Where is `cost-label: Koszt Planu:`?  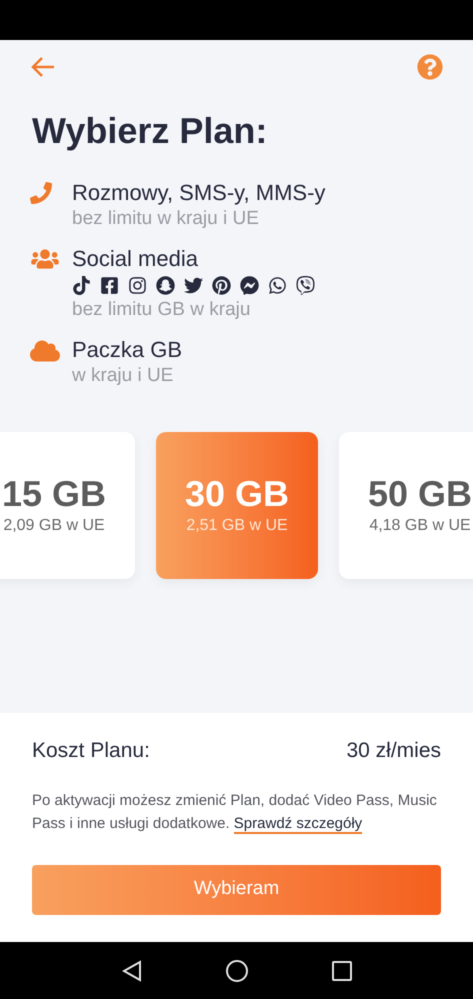
cost-label: Koszt Planu: is located at coordinates (91, 751).